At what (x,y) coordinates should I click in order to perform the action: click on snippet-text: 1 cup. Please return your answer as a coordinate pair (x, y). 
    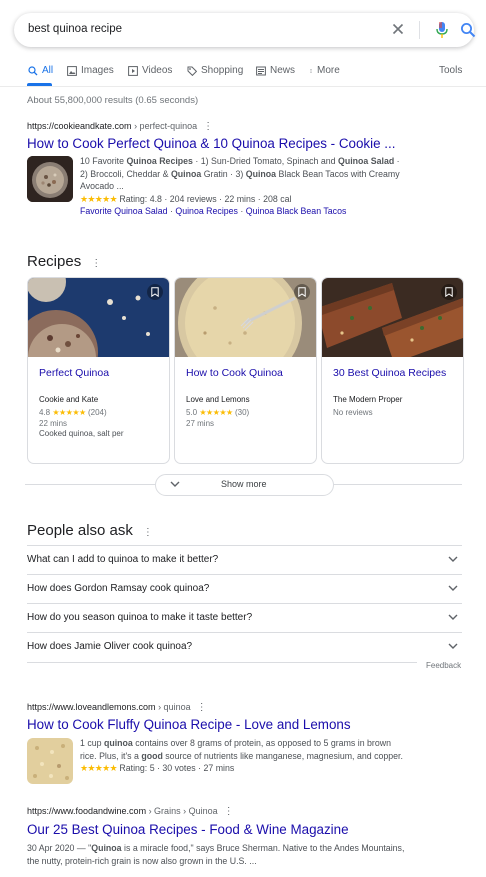
    Looking at the image, I should click on (92, 743).